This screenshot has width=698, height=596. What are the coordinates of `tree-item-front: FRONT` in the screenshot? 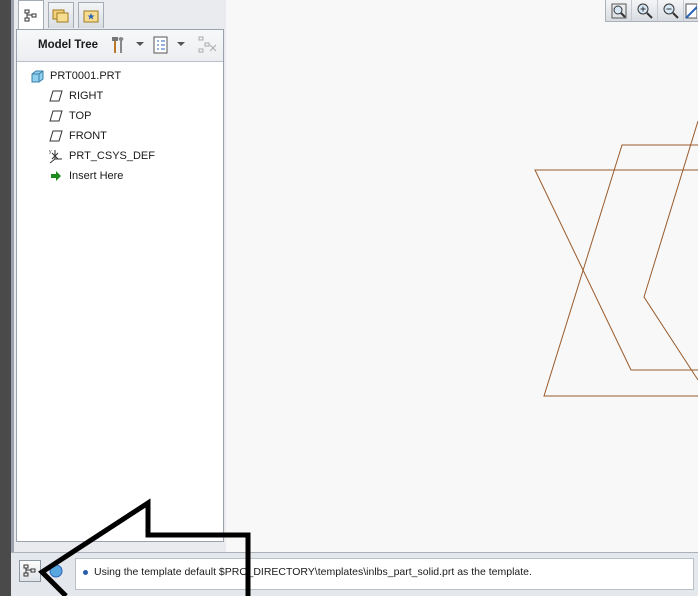 It's located at (77, 136).